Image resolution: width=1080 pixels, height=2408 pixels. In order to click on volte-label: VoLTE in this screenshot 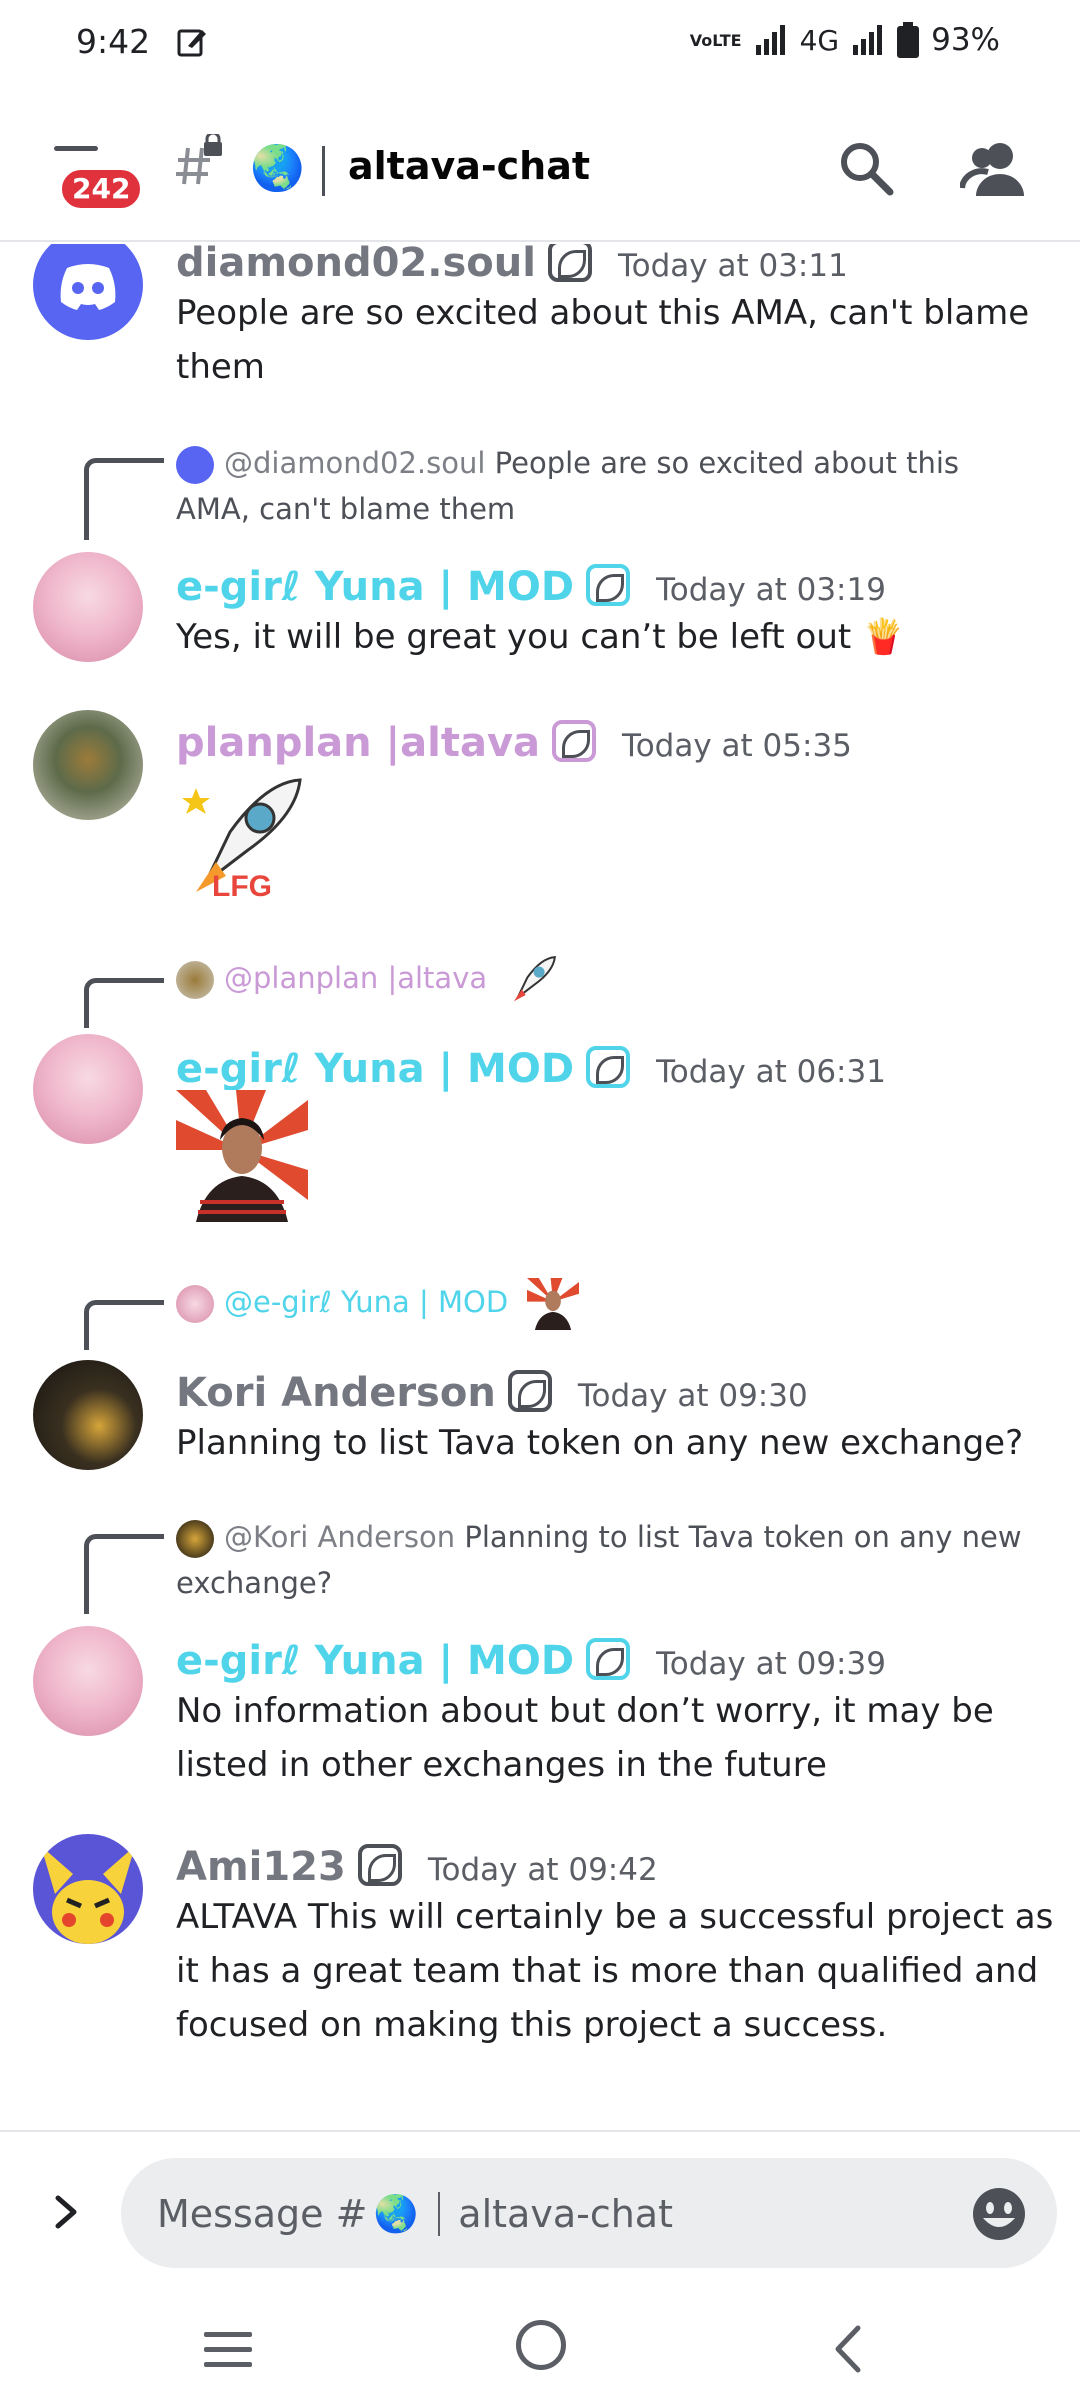, I will do `click(715, 40)`.